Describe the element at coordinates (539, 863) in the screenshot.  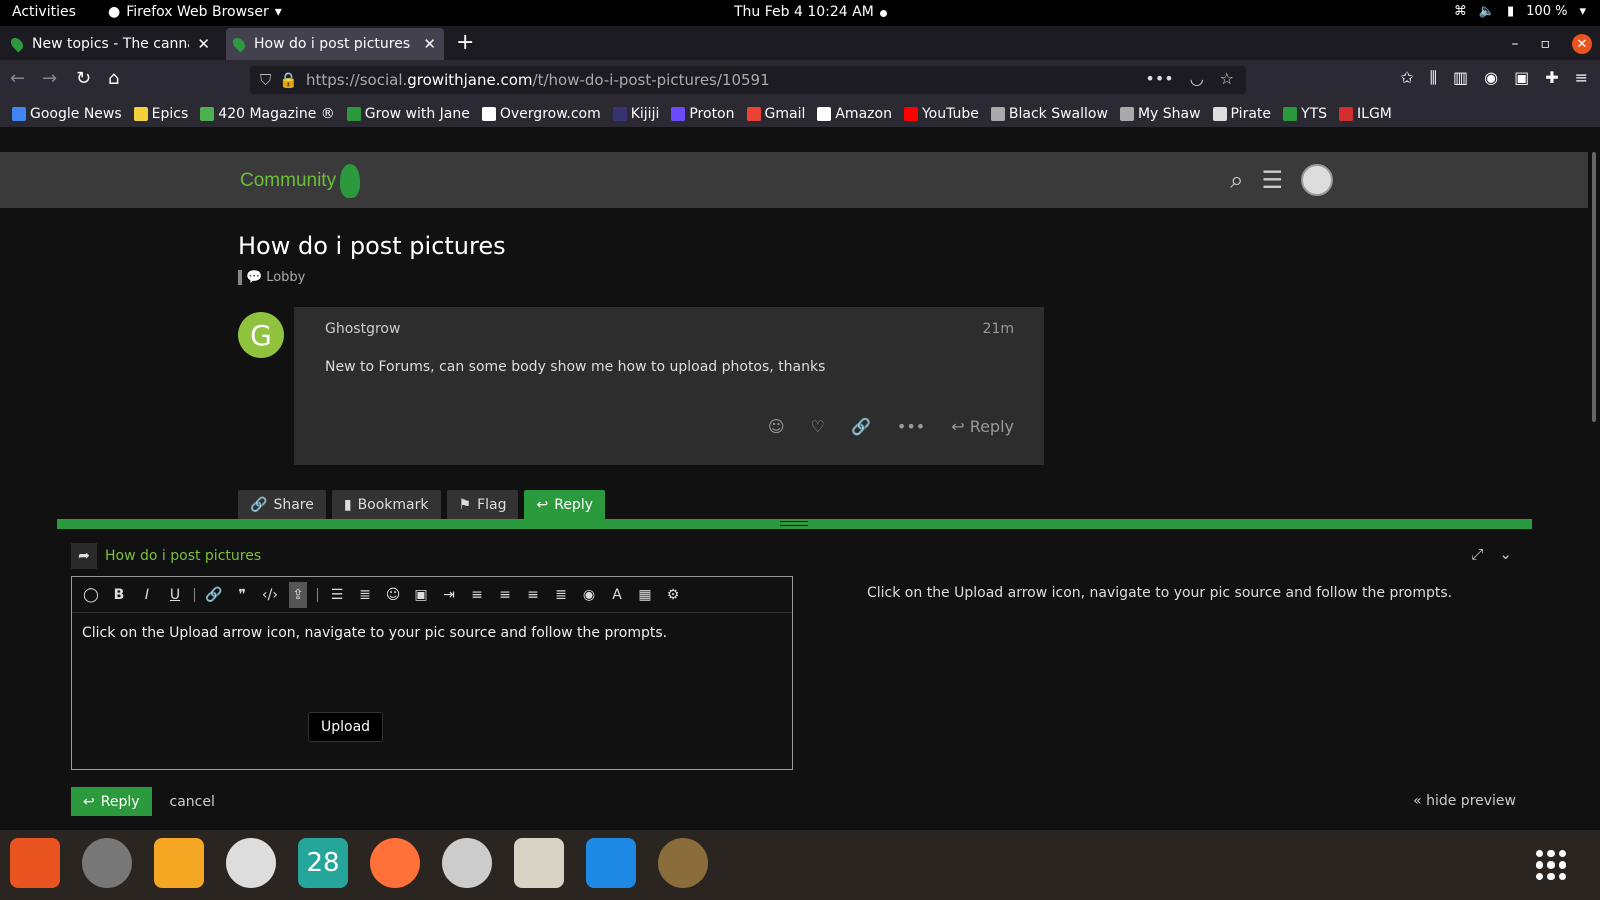
I see `files-icon` at that location.